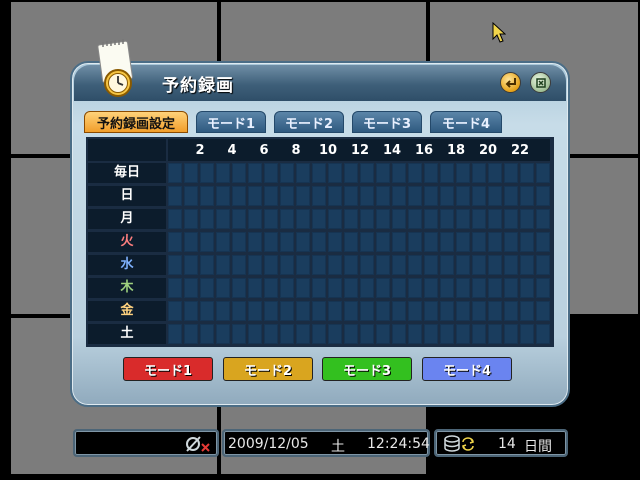 The image size is (640, 480). I want to click on tab-reservation-settings: 予約録画設定, so click(136, 122).